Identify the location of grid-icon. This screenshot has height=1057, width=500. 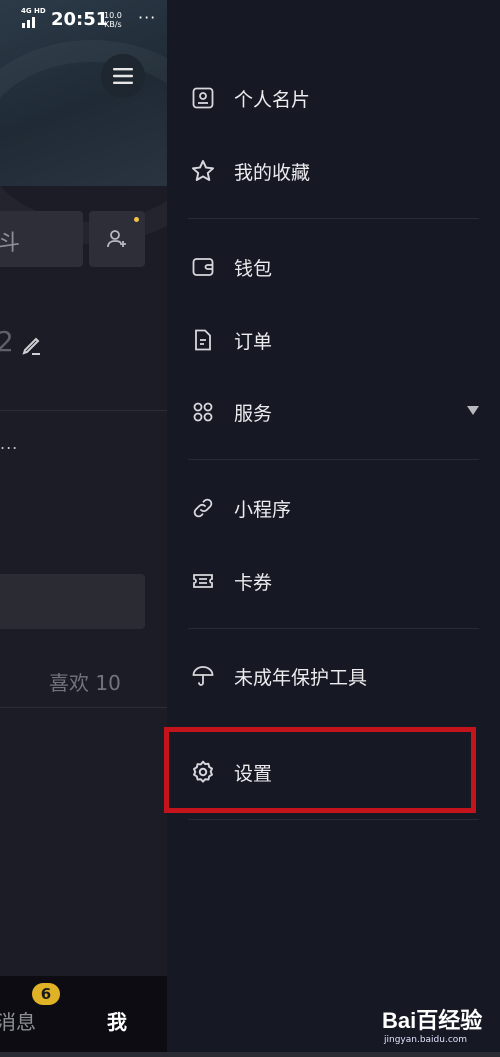
(203, 412).